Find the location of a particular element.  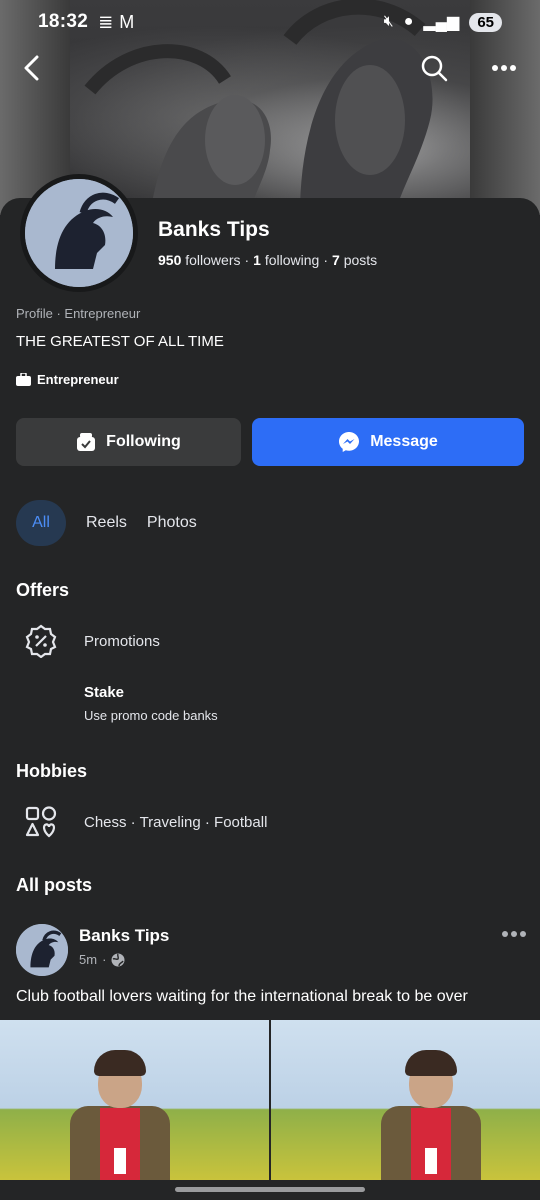

promotions-row: Promotions is located at coordinates (92, 641).